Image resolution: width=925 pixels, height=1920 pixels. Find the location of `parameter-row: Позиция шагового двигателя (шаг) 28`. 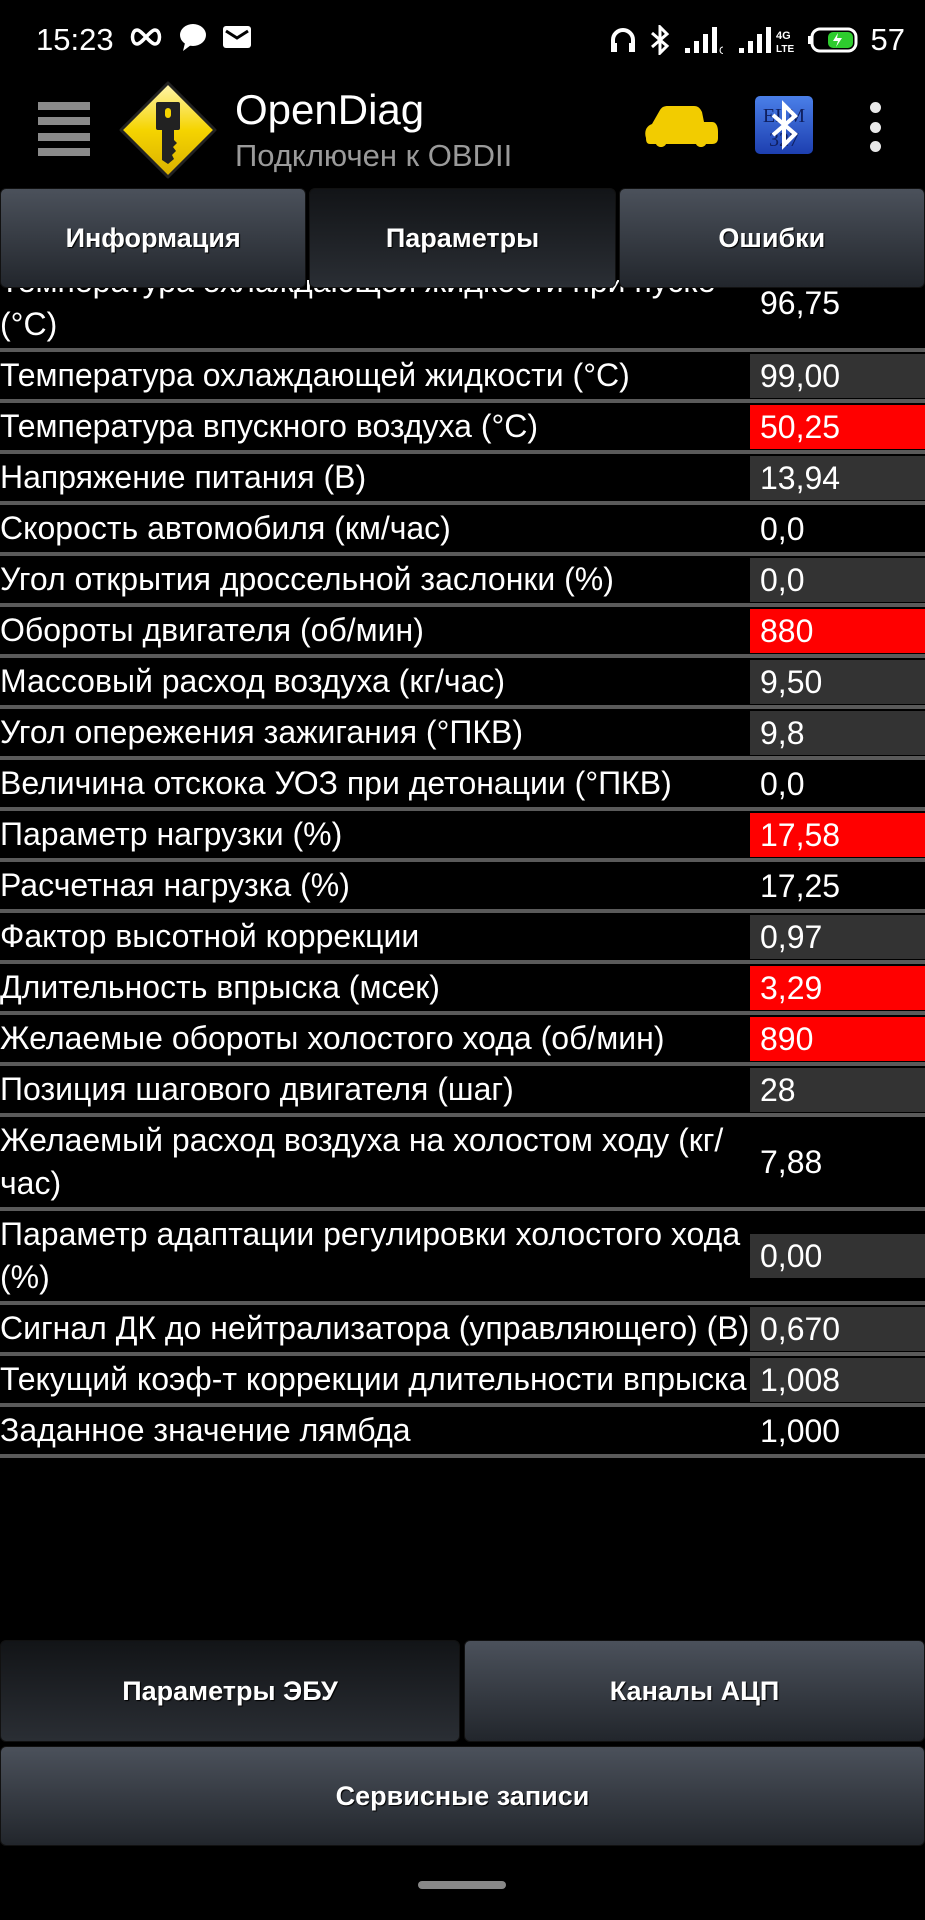

parameter-row: Позиция шагового двигателя (шаг) 28 is located at coordinates (462, 1091).